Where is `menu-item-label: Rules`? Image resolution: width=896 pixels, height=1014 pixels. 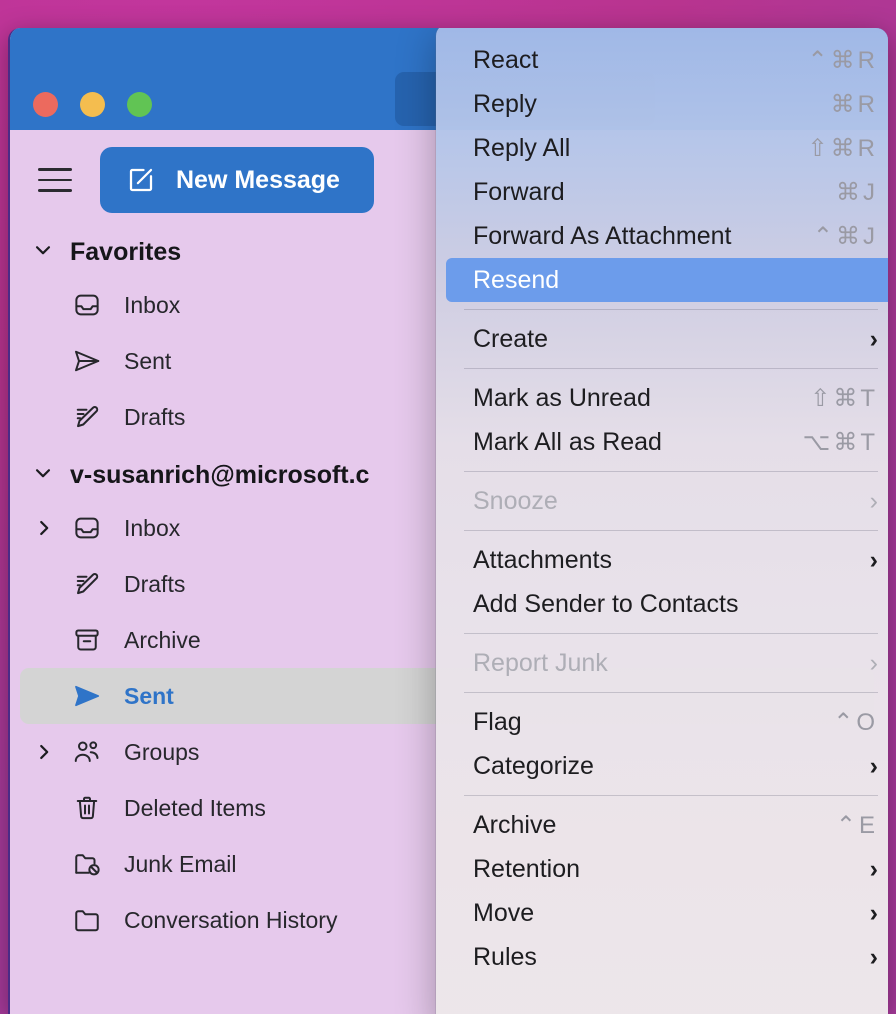
menu-item-label: Rules is located at coordinates (505, 956).